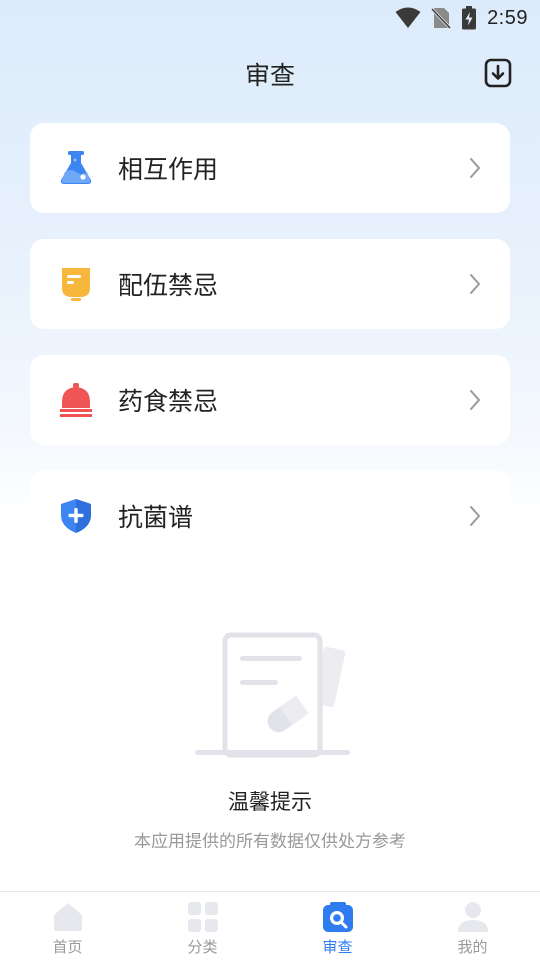 Image resolution: width=540 pixels, height=960 pixels. I want to click on notice-description: 本应用提供的所有数据仅供处方参考, so click(270, 840).